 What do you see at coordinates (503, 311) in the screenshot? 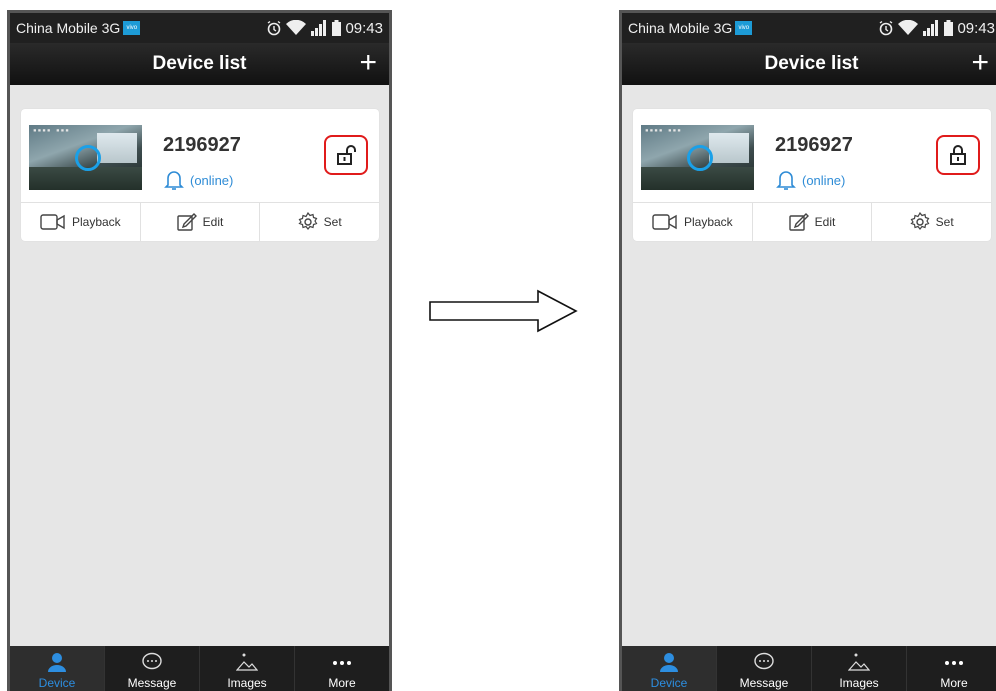
I see `right-arrow-icon` at bounding box center [503, 311].